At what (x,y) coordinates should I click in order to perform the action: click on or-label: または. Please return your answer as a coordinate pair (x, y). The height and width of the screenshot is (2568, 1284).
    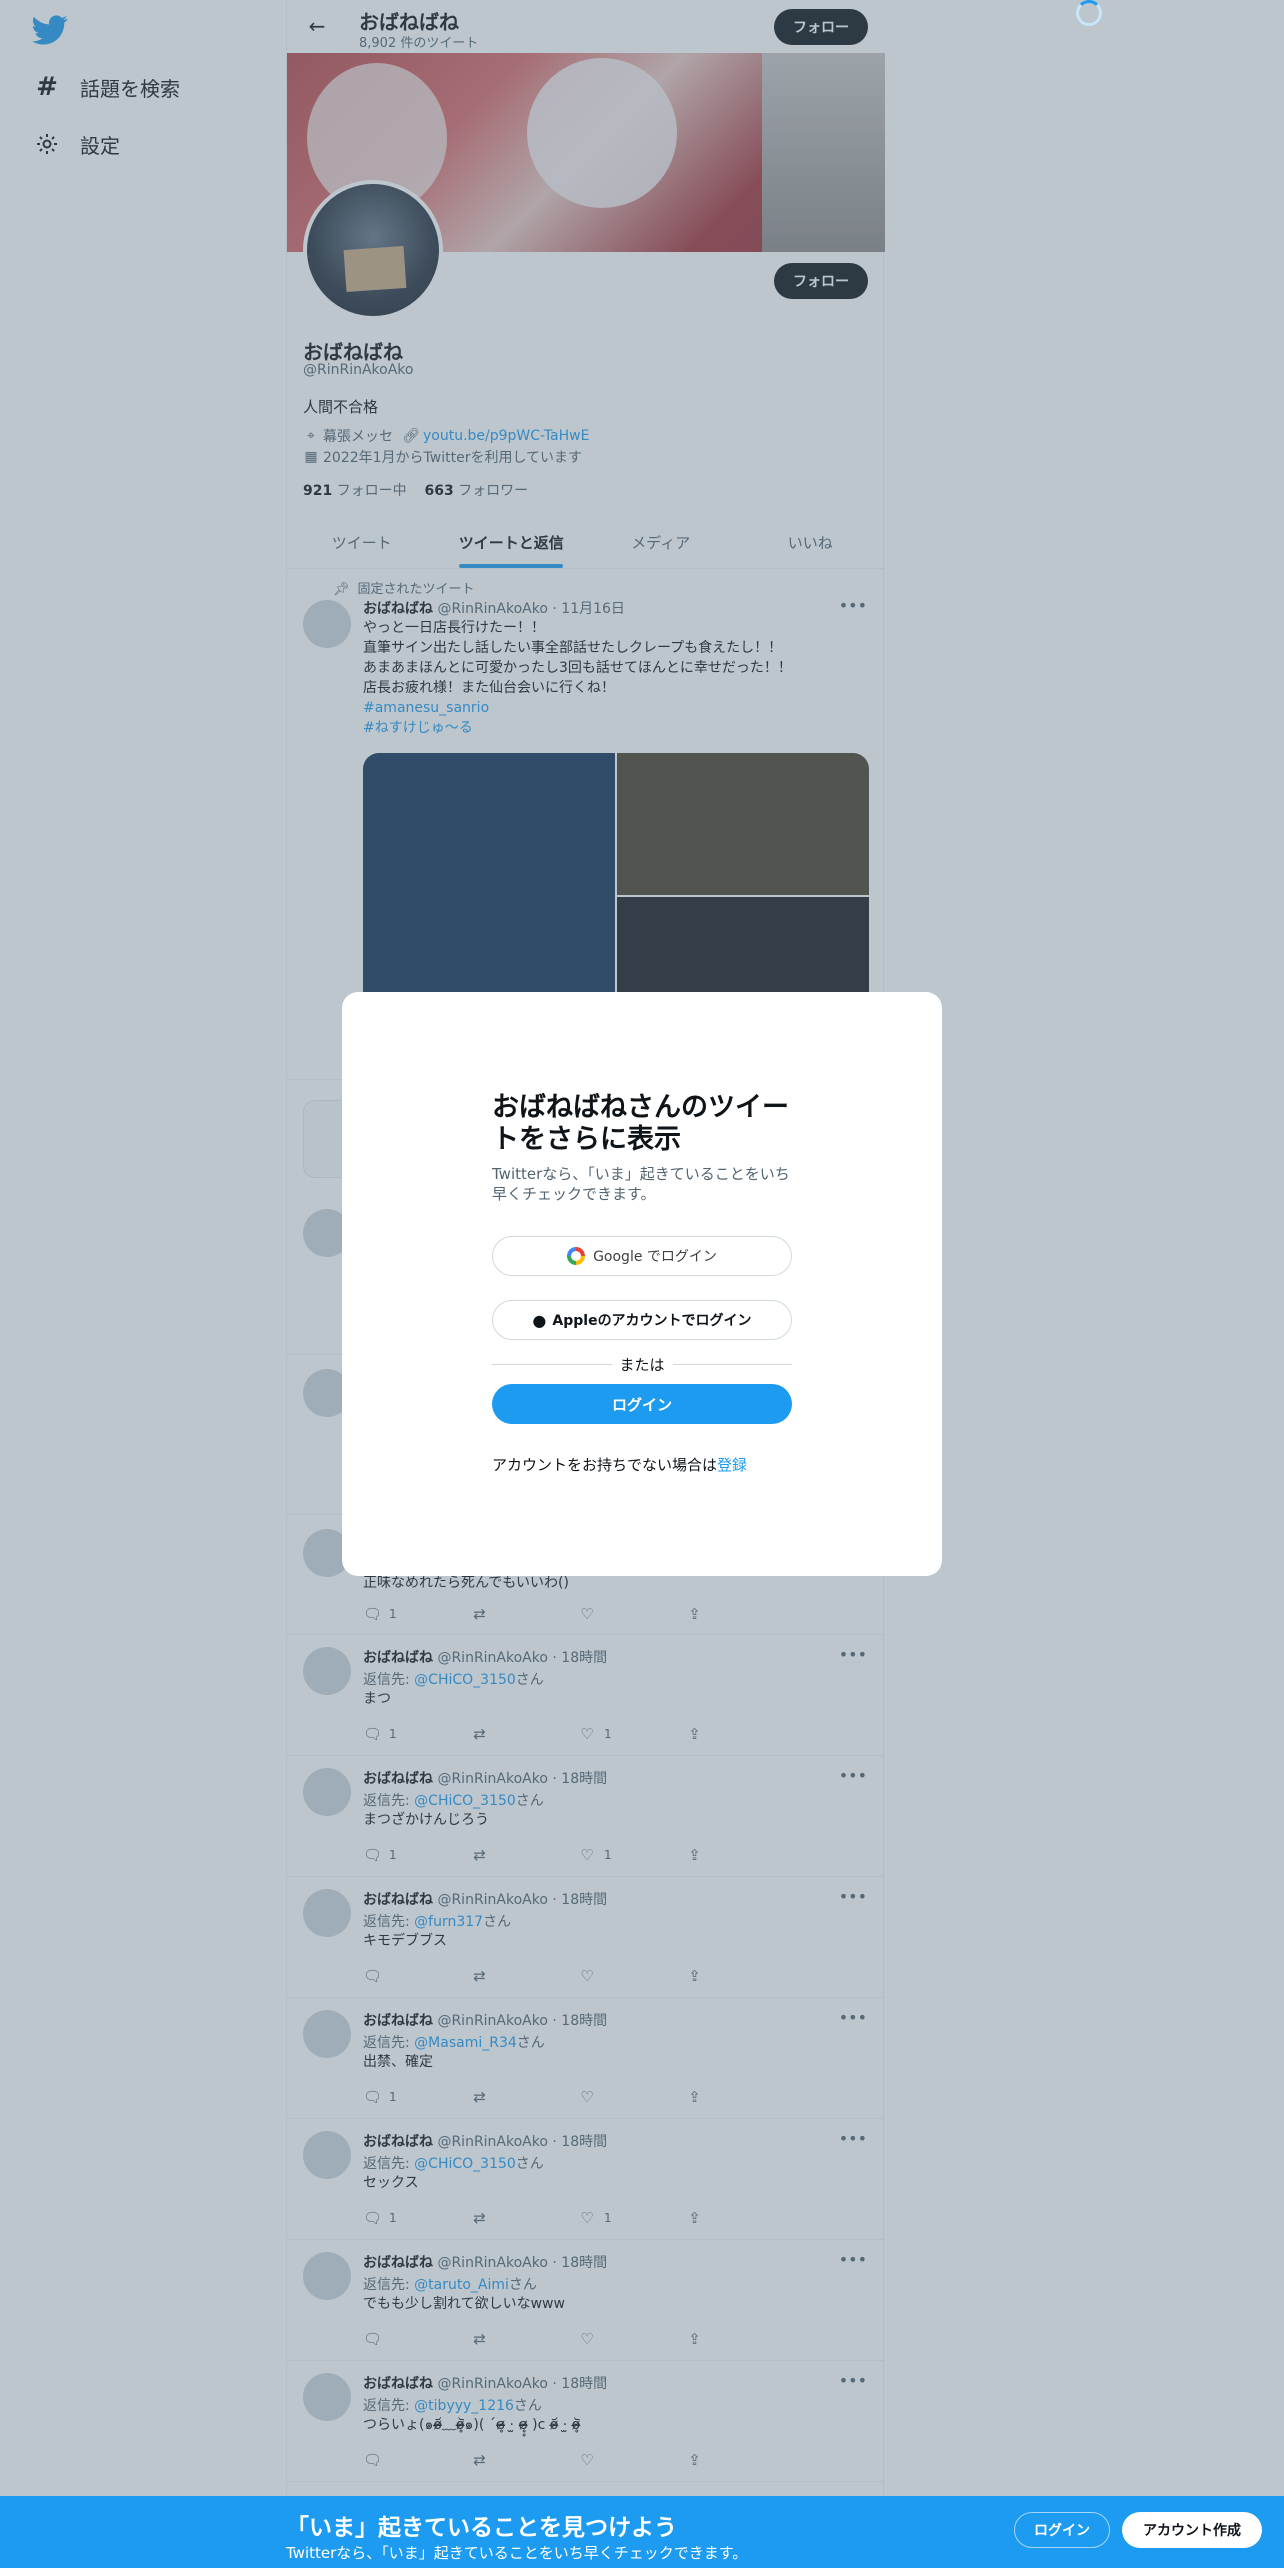
    Looking at the image, I should click on (642, 1364).